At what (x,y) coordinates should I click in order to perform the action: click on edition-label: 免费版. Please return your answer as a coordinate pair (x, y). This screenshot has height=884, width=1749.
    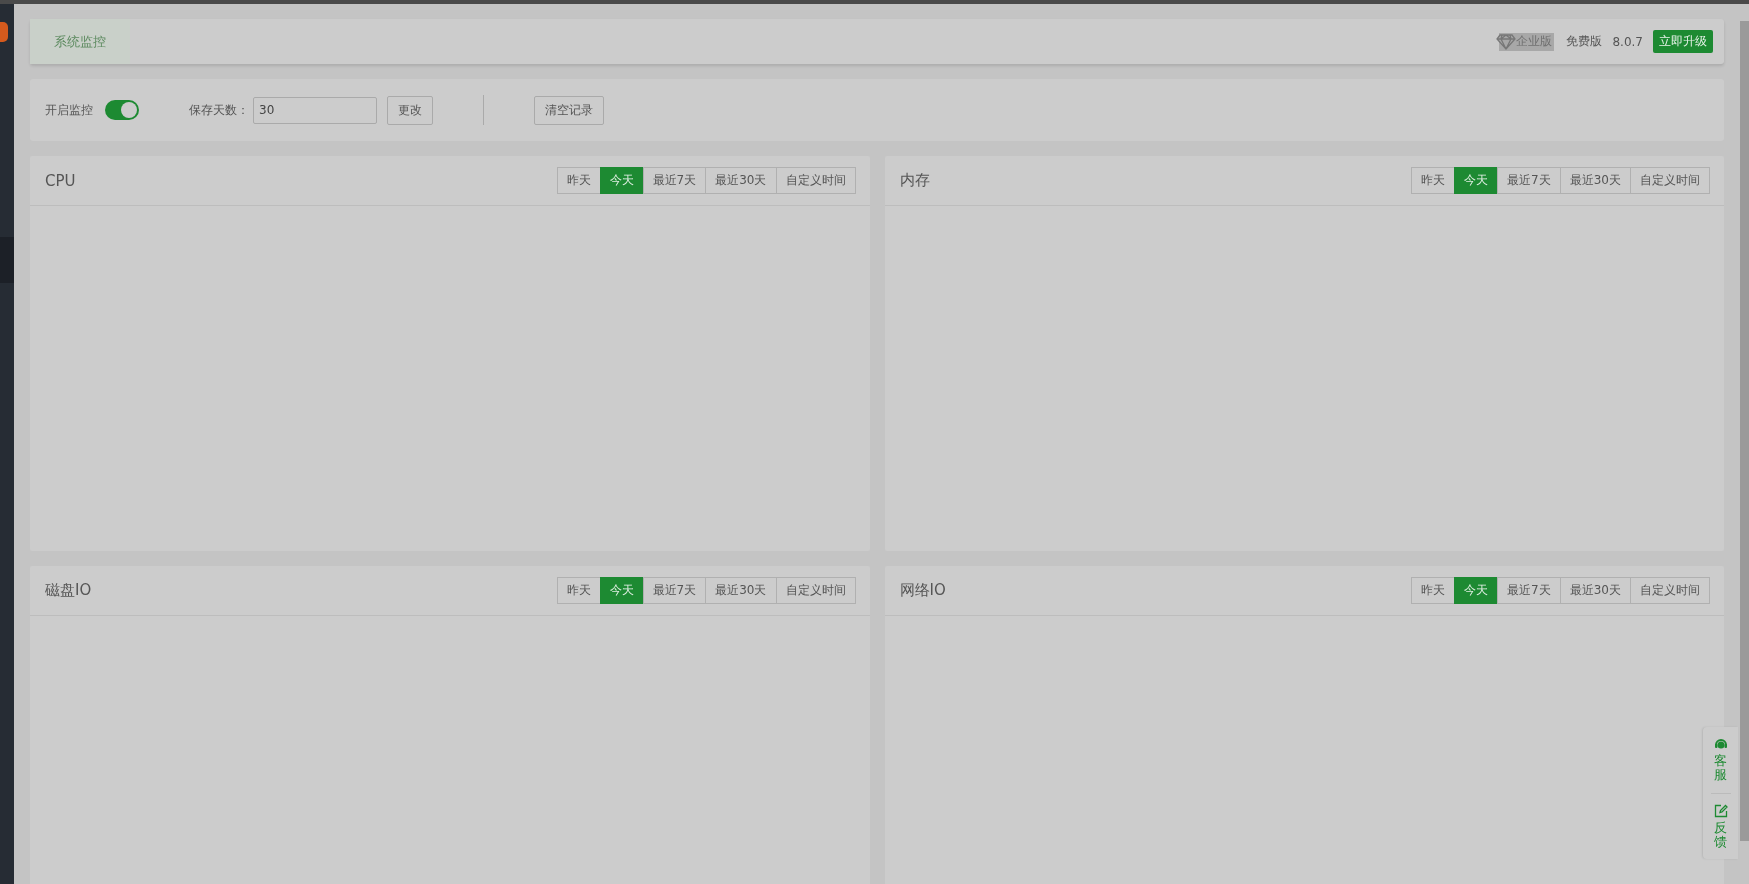
    Looking at the image, I should click on (1584, 41).